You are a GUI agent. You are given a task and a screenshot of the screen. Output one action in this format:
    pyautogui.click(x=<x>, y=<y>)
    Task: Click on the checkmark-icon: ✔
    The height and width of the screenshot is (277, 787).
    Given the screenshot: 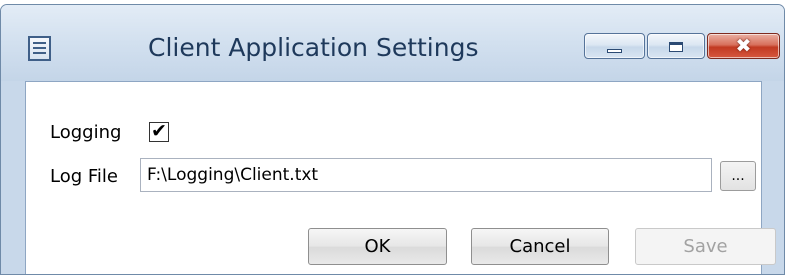 What is the action you would take?
    pyautogui.click(x=159, y=131)
    